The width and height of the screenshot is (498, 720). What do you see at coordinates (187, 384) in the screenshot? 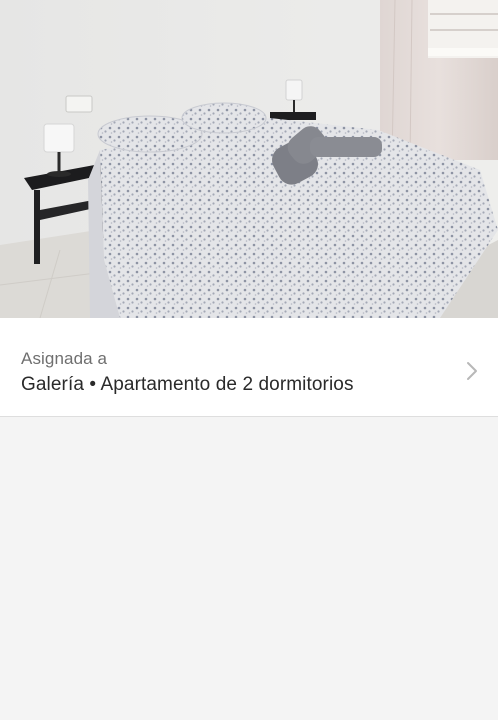
I see `assigned-property-name: Galería • Apartamento de 2 dormitorios` at bounding box center [187, 384].